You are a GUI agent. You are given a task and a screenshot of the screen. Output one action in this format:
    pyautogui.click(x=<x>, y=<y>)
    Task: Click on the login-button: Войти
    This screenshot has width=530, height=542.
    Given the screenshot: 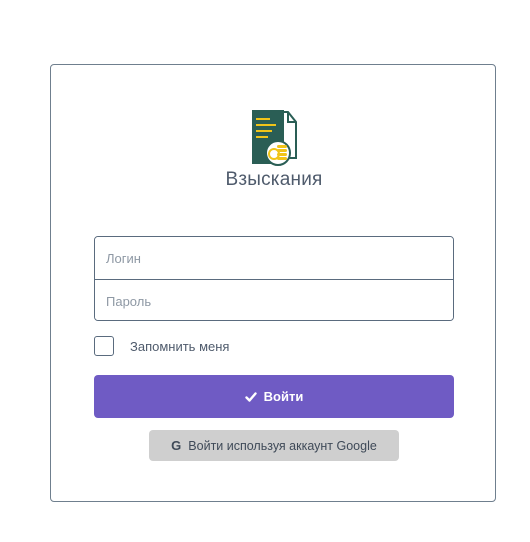 What is the action you would take?
    pyautogui.click(x=274, y=396)
    